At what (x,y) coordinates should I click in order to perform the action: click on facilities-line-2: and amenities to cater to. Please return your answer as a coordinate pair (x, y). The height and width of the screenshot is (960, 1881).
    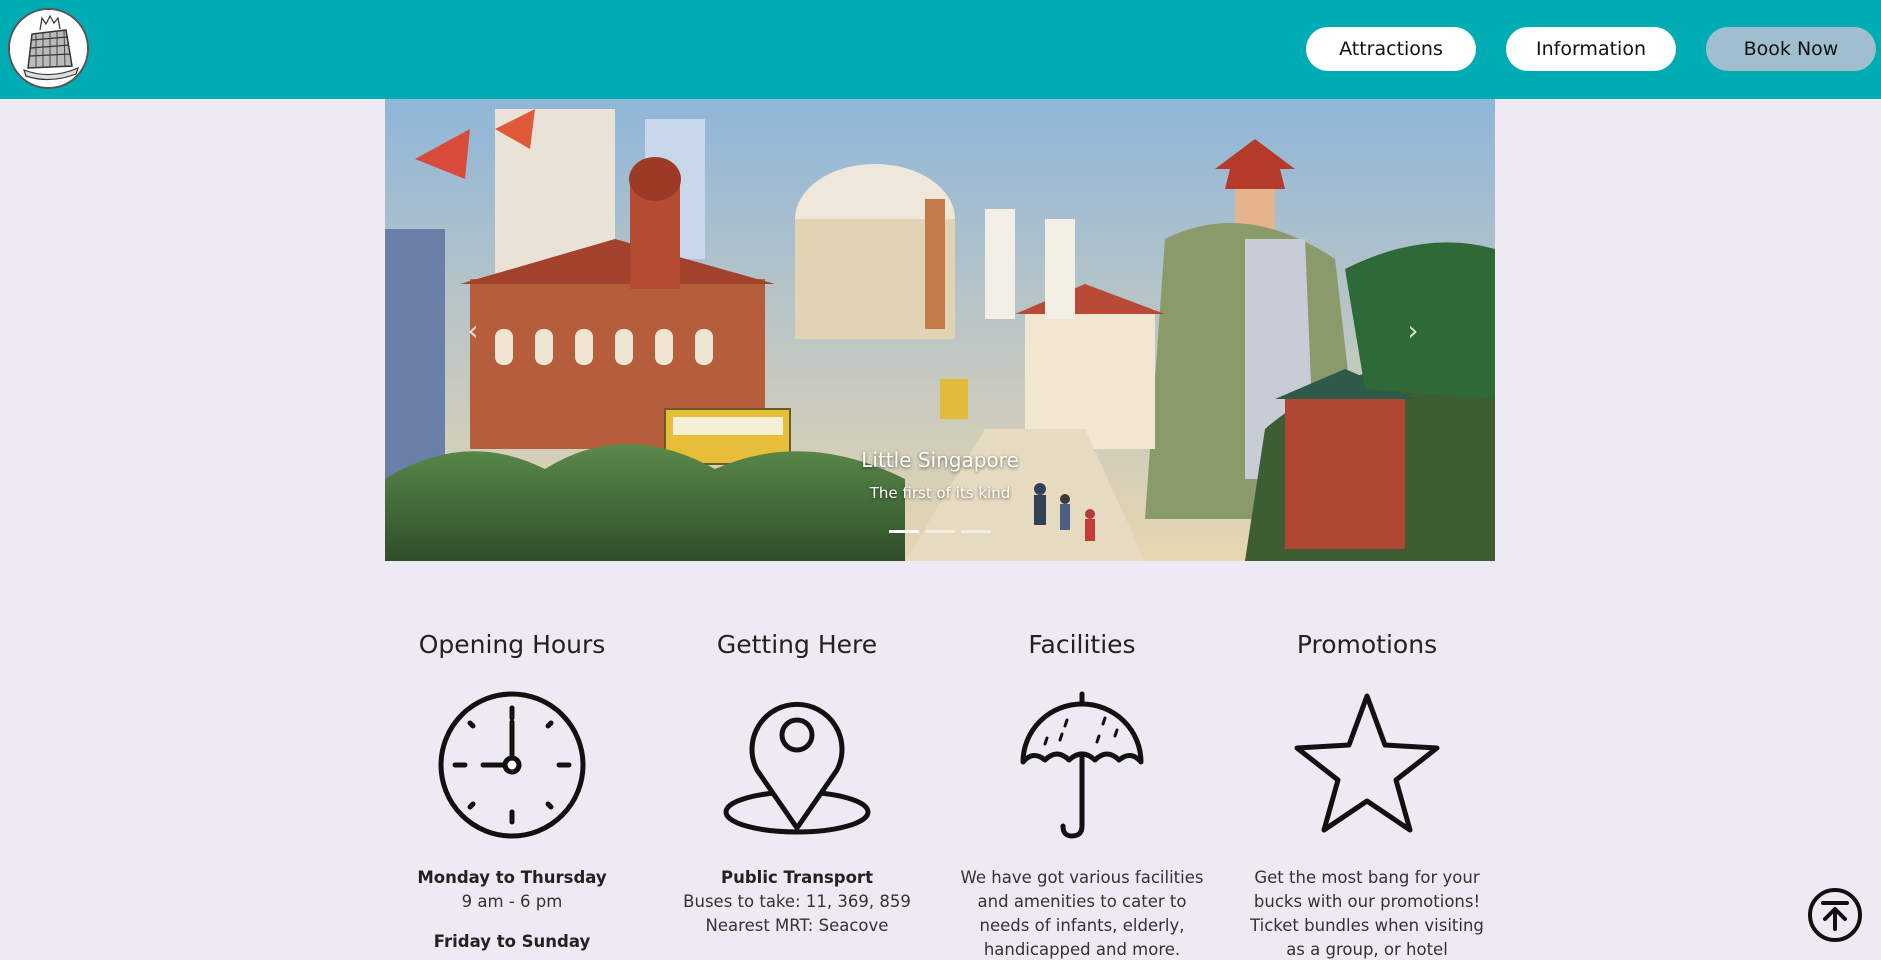
    Looking at the image, I should click on (1082, 901).